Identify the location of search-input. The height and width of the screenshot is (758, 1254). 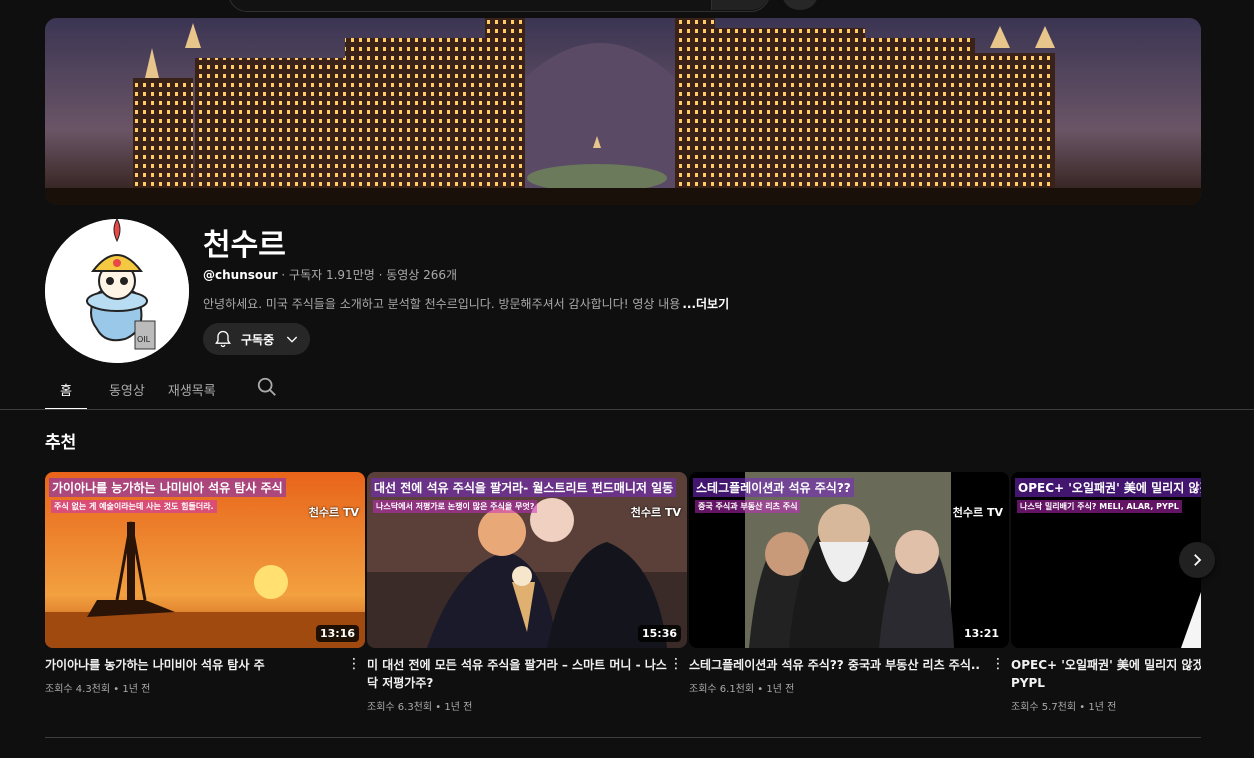
(499, 6).